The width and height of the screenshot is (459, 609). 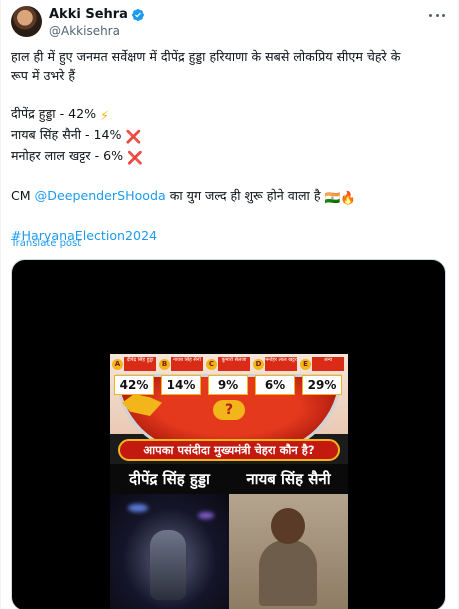 What do you see at coordinates (332, 197) in the screenshot?
I see `india-flag-icon: 🇮🇳` at bounding box center [332, 197].